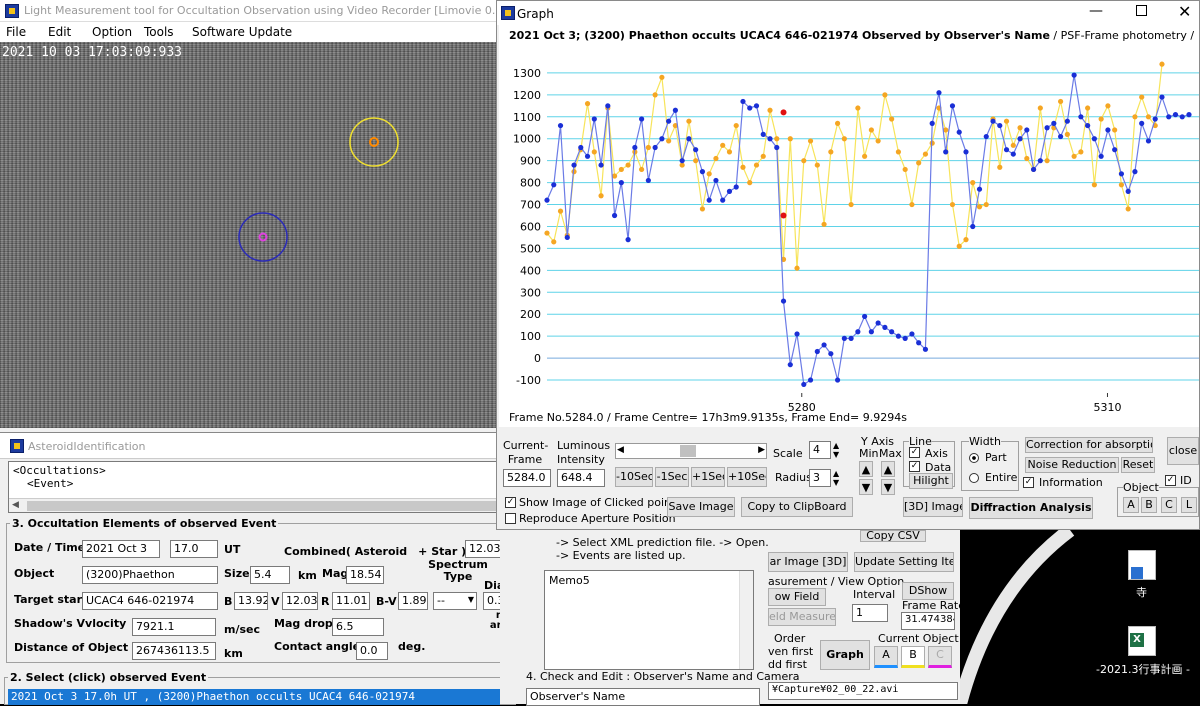 The height and width of the screenshot is (706, 1200). What do you see at coordinates (121, 549) in the screenshot?
I see `date-field: 2021 Oct 3` at bounding box center [121, 549].